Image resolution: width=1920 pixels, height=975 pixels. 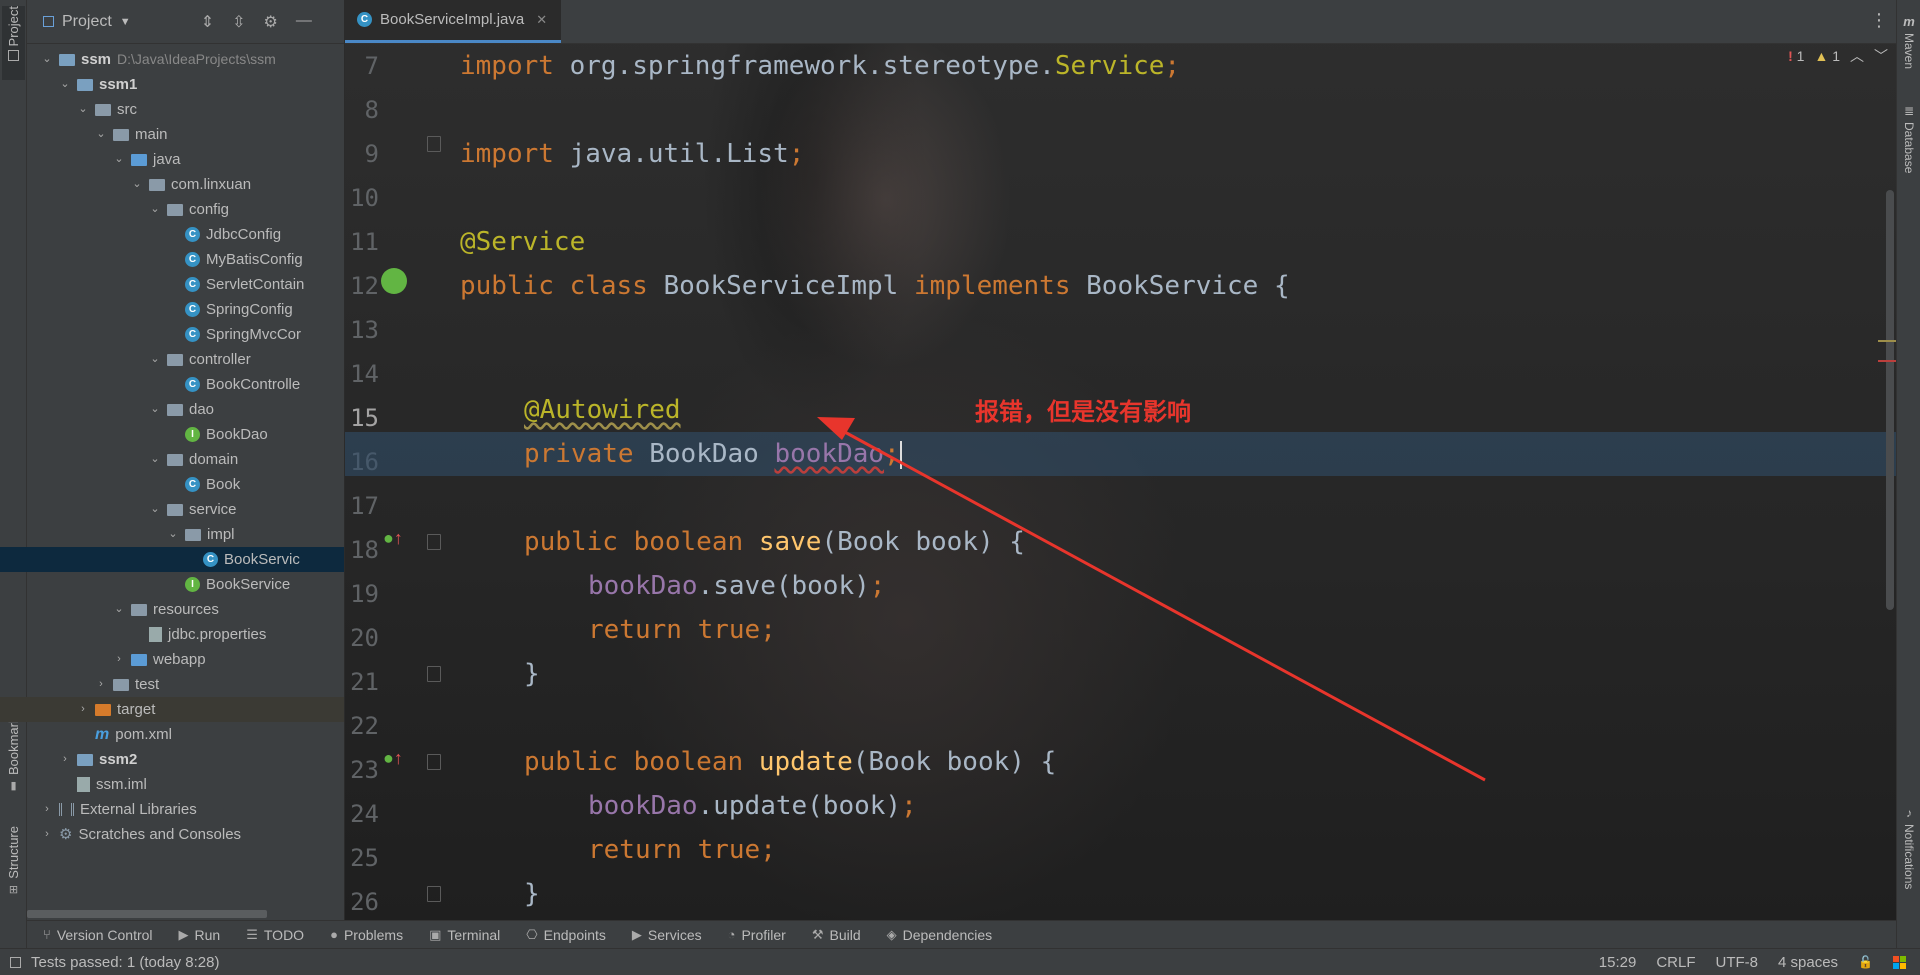 I want to click on endpoints-icon: ⎔, so click(x=532, y=934).